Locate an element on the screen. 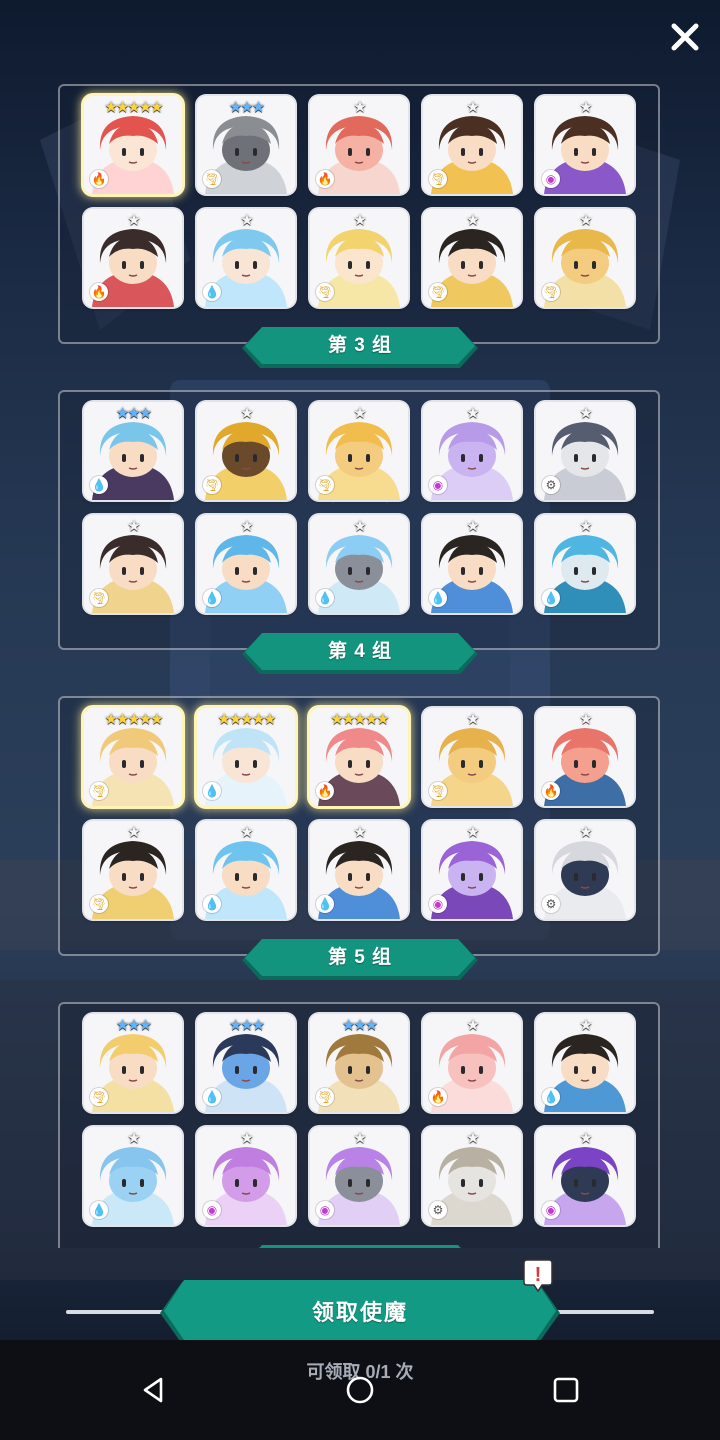 The height and width of the screenshot is (1440, 720). divider-left is located at coordinates (119, 1312).